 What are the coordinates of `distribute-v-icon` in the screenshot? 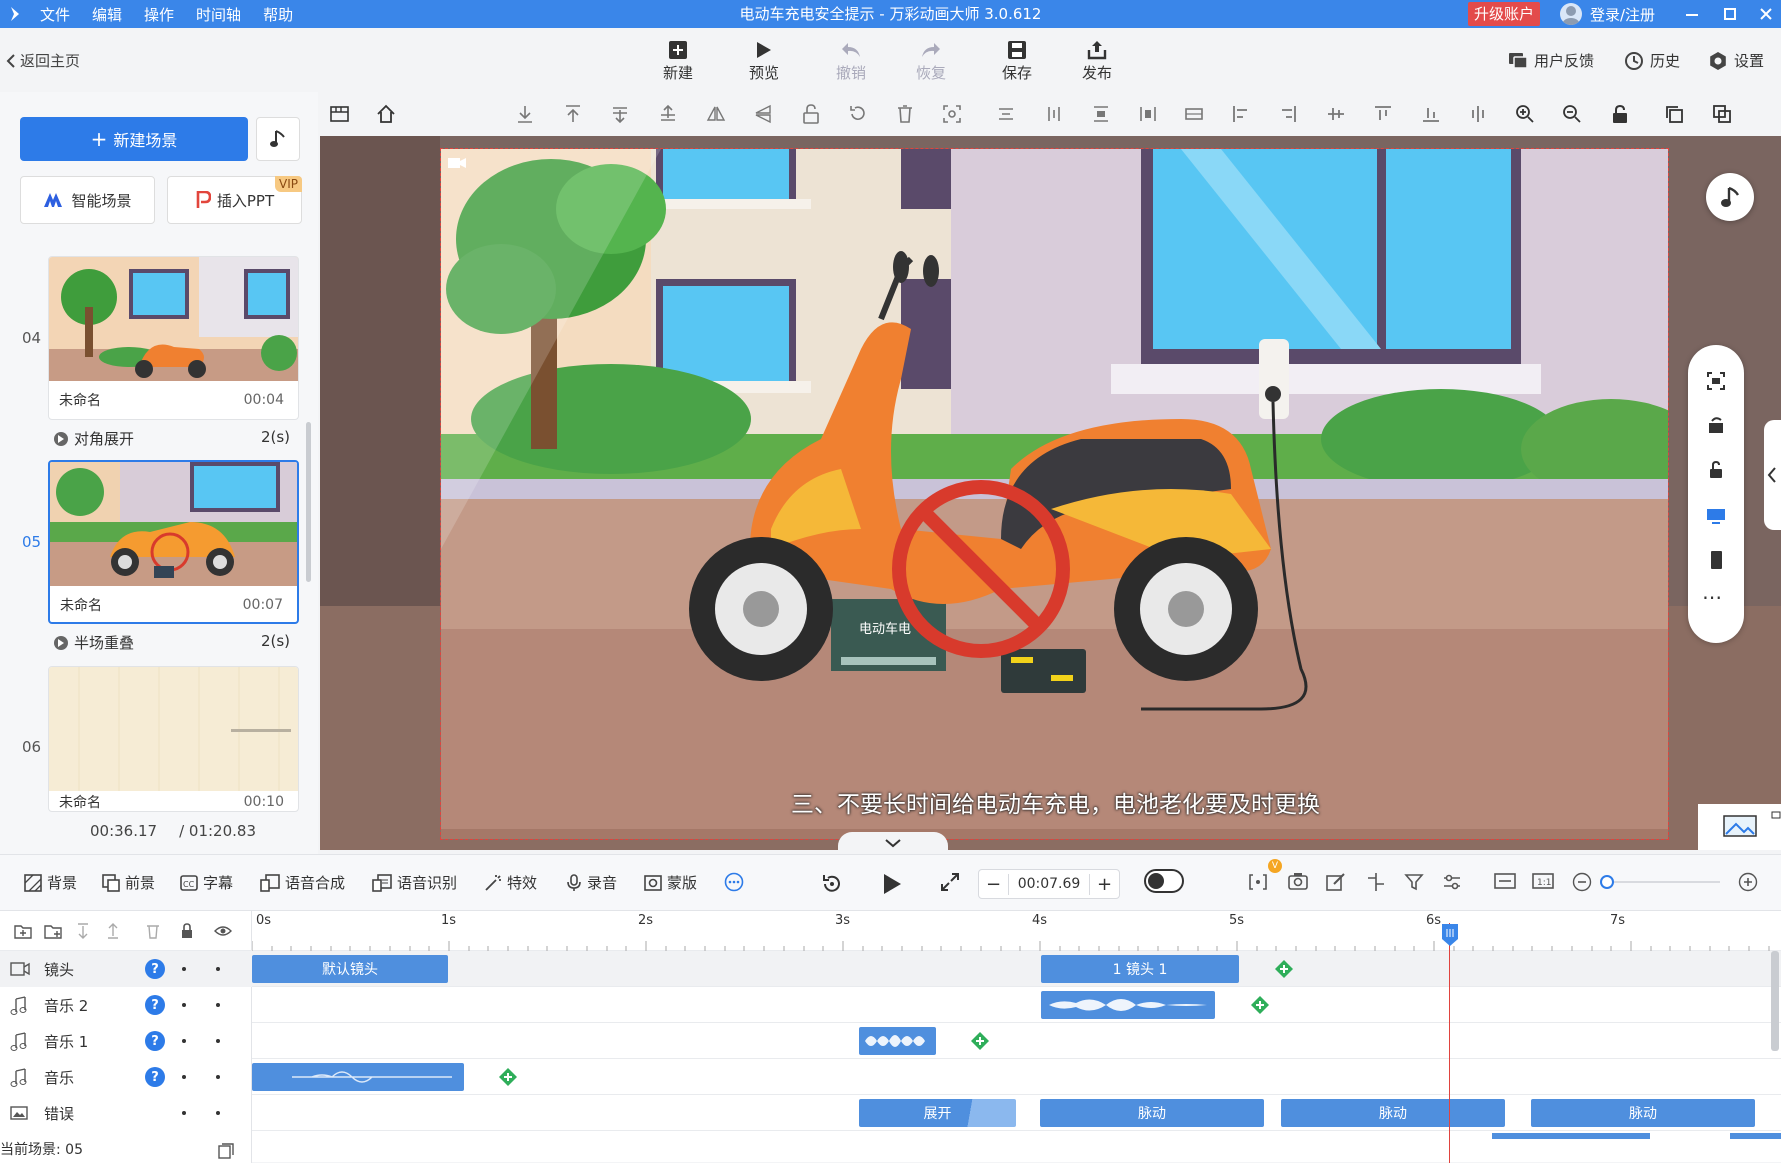 It's located at (1148, 114).